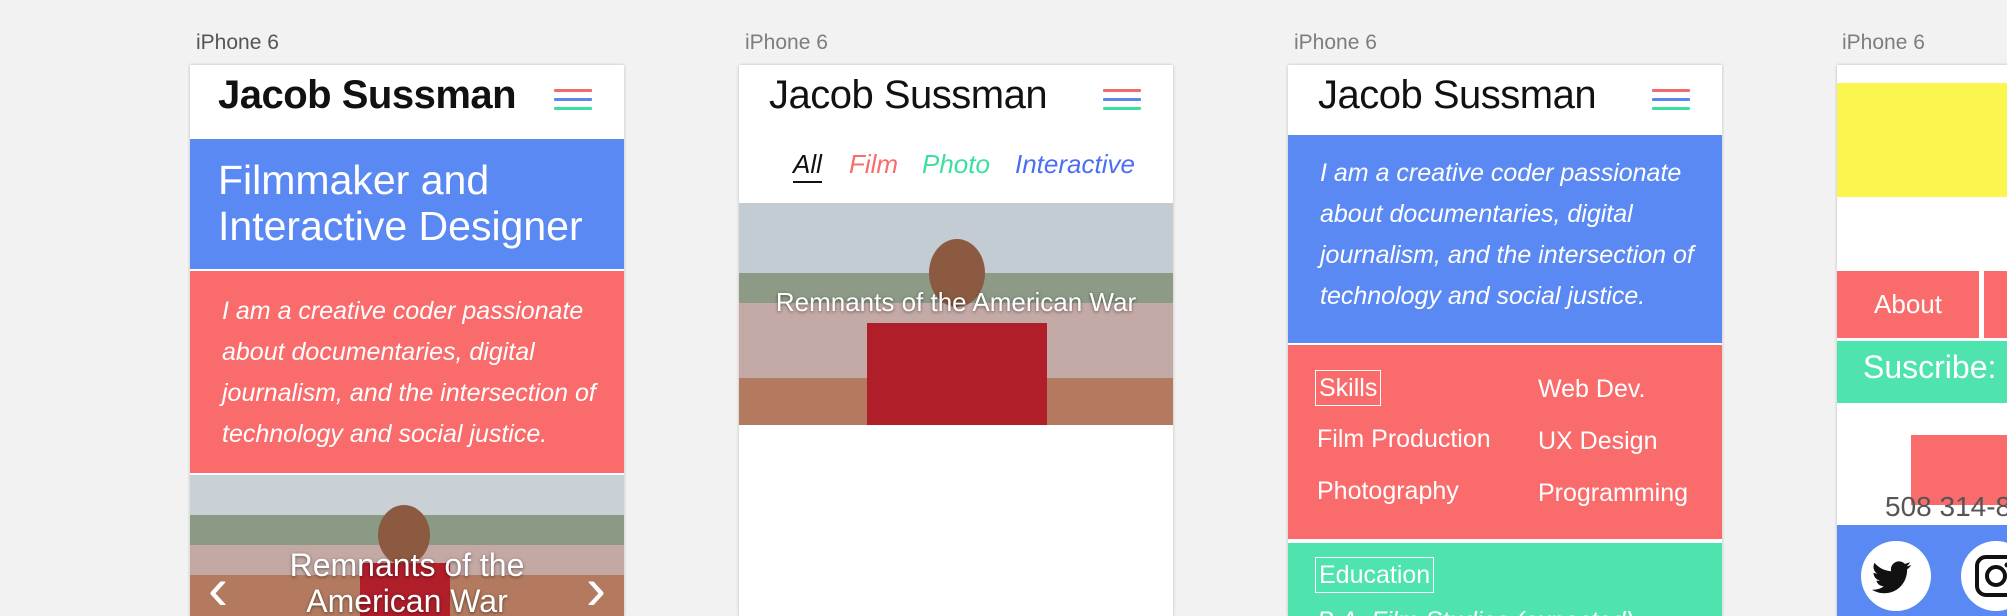 This screenshot has height=616, width=2007. Describe the element at coordinates (1075, 164) in the screenshot. I see `filter-interactive: Interactive` at that location.